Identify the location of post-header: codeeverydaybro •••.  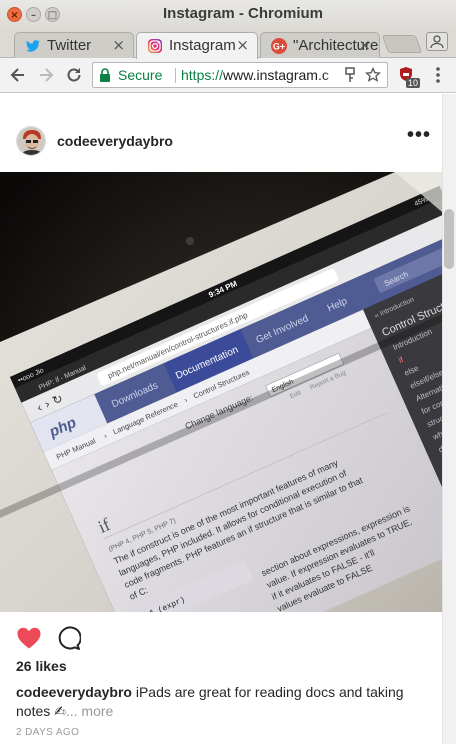
(221, 141).